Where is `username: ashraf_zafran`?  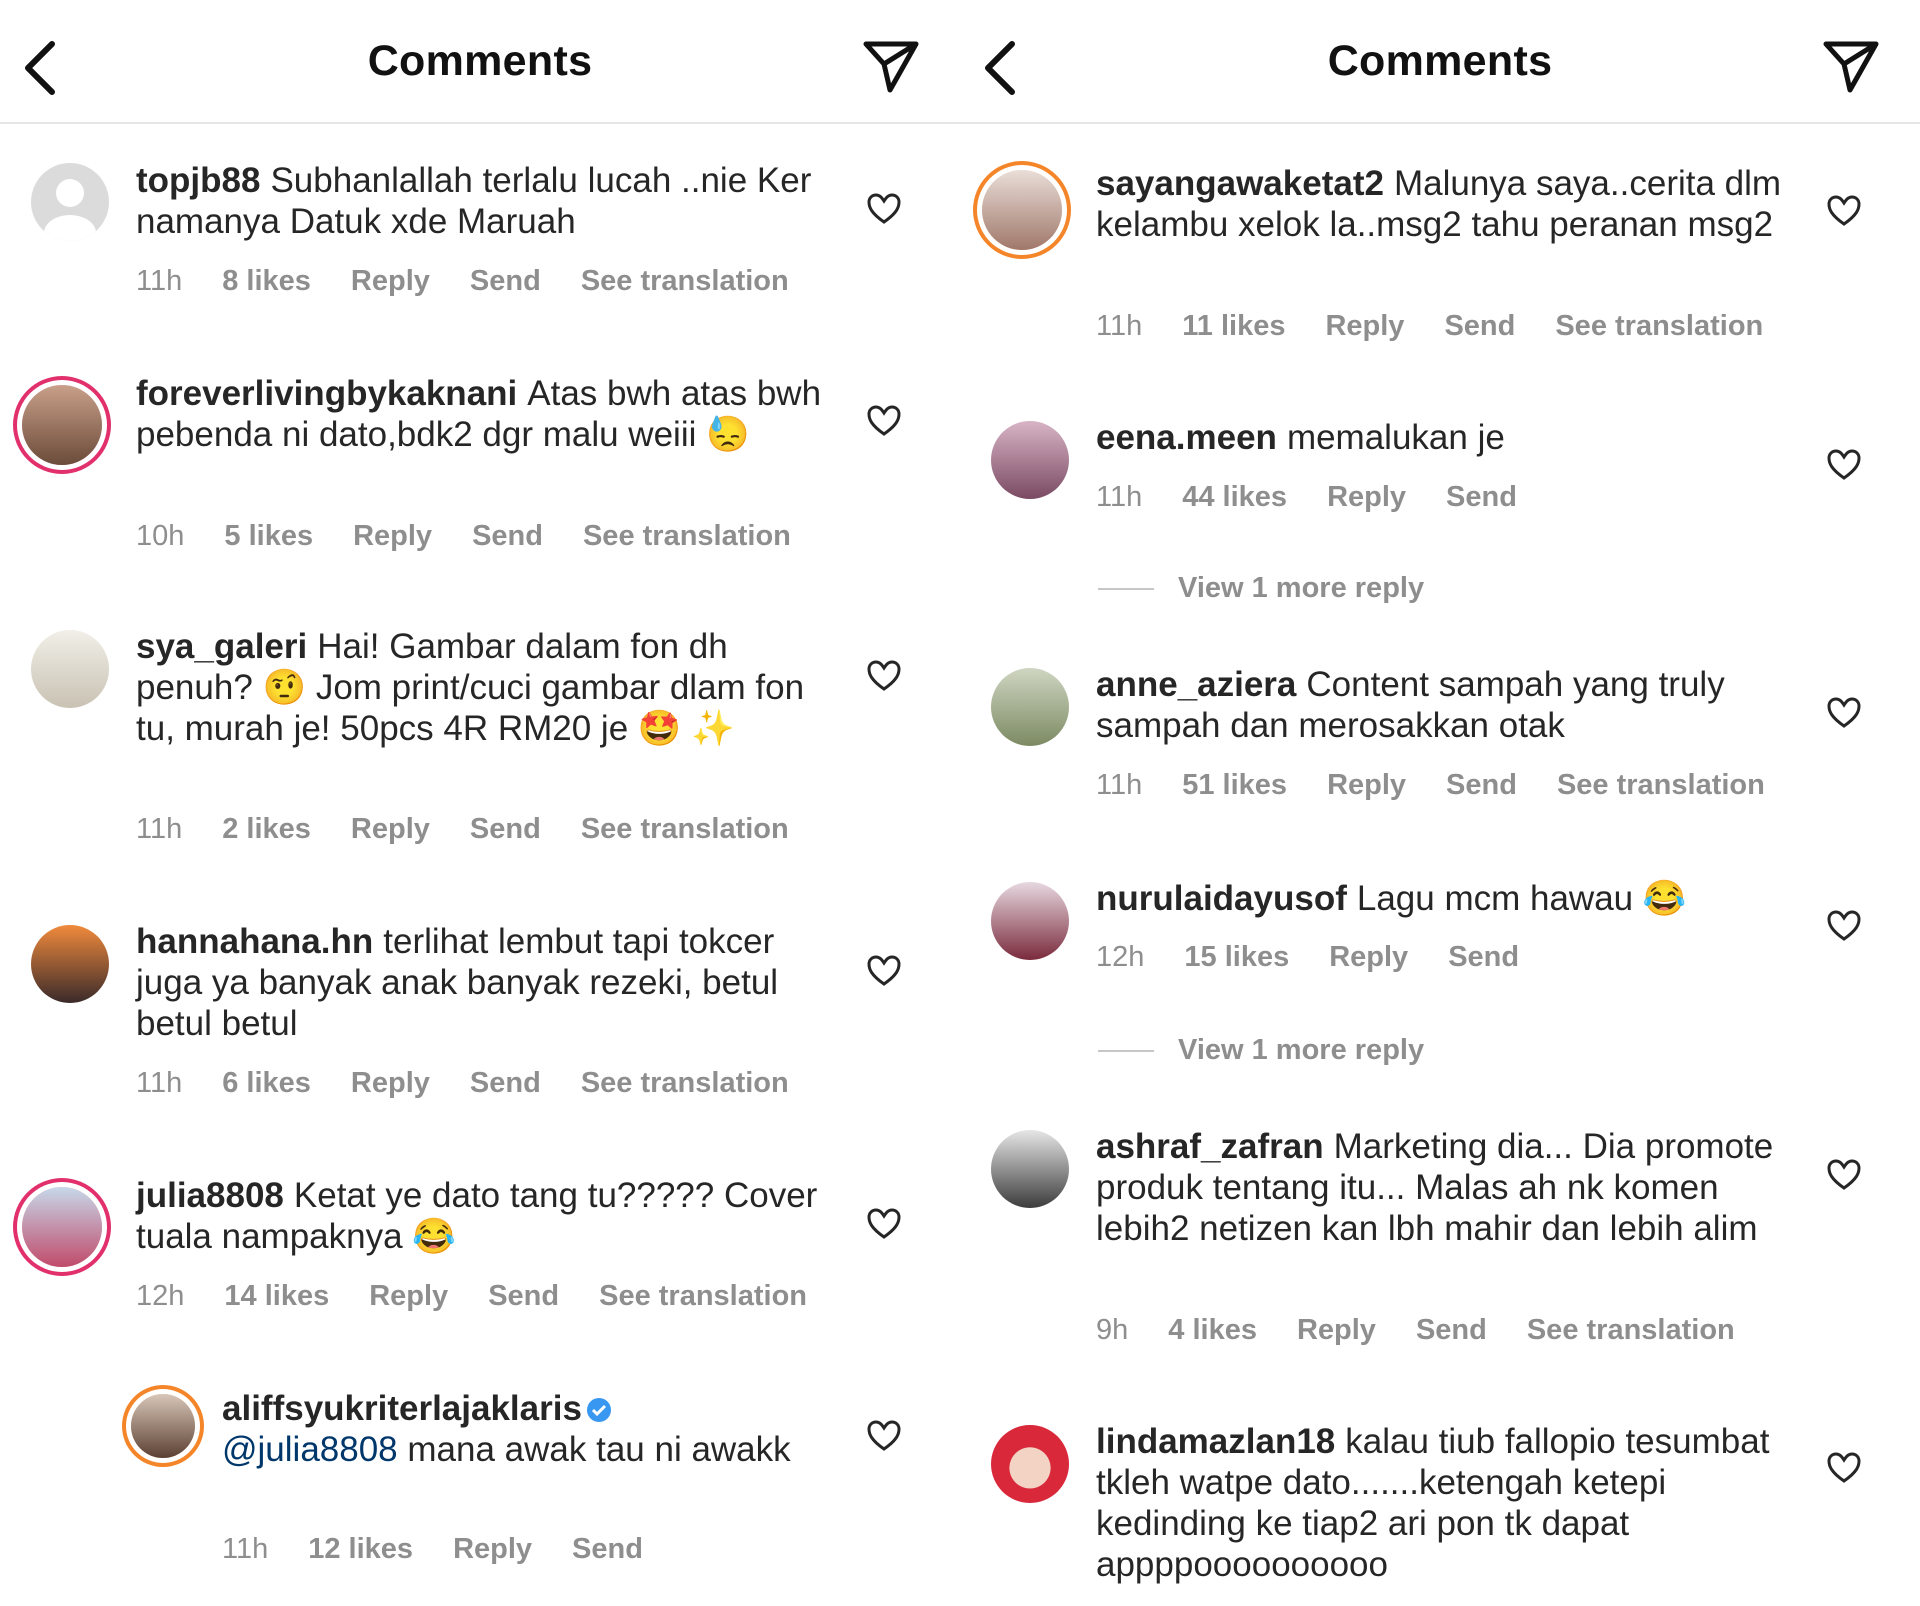
username: ashraf_zafran is located at coordinates (1210, 1146).